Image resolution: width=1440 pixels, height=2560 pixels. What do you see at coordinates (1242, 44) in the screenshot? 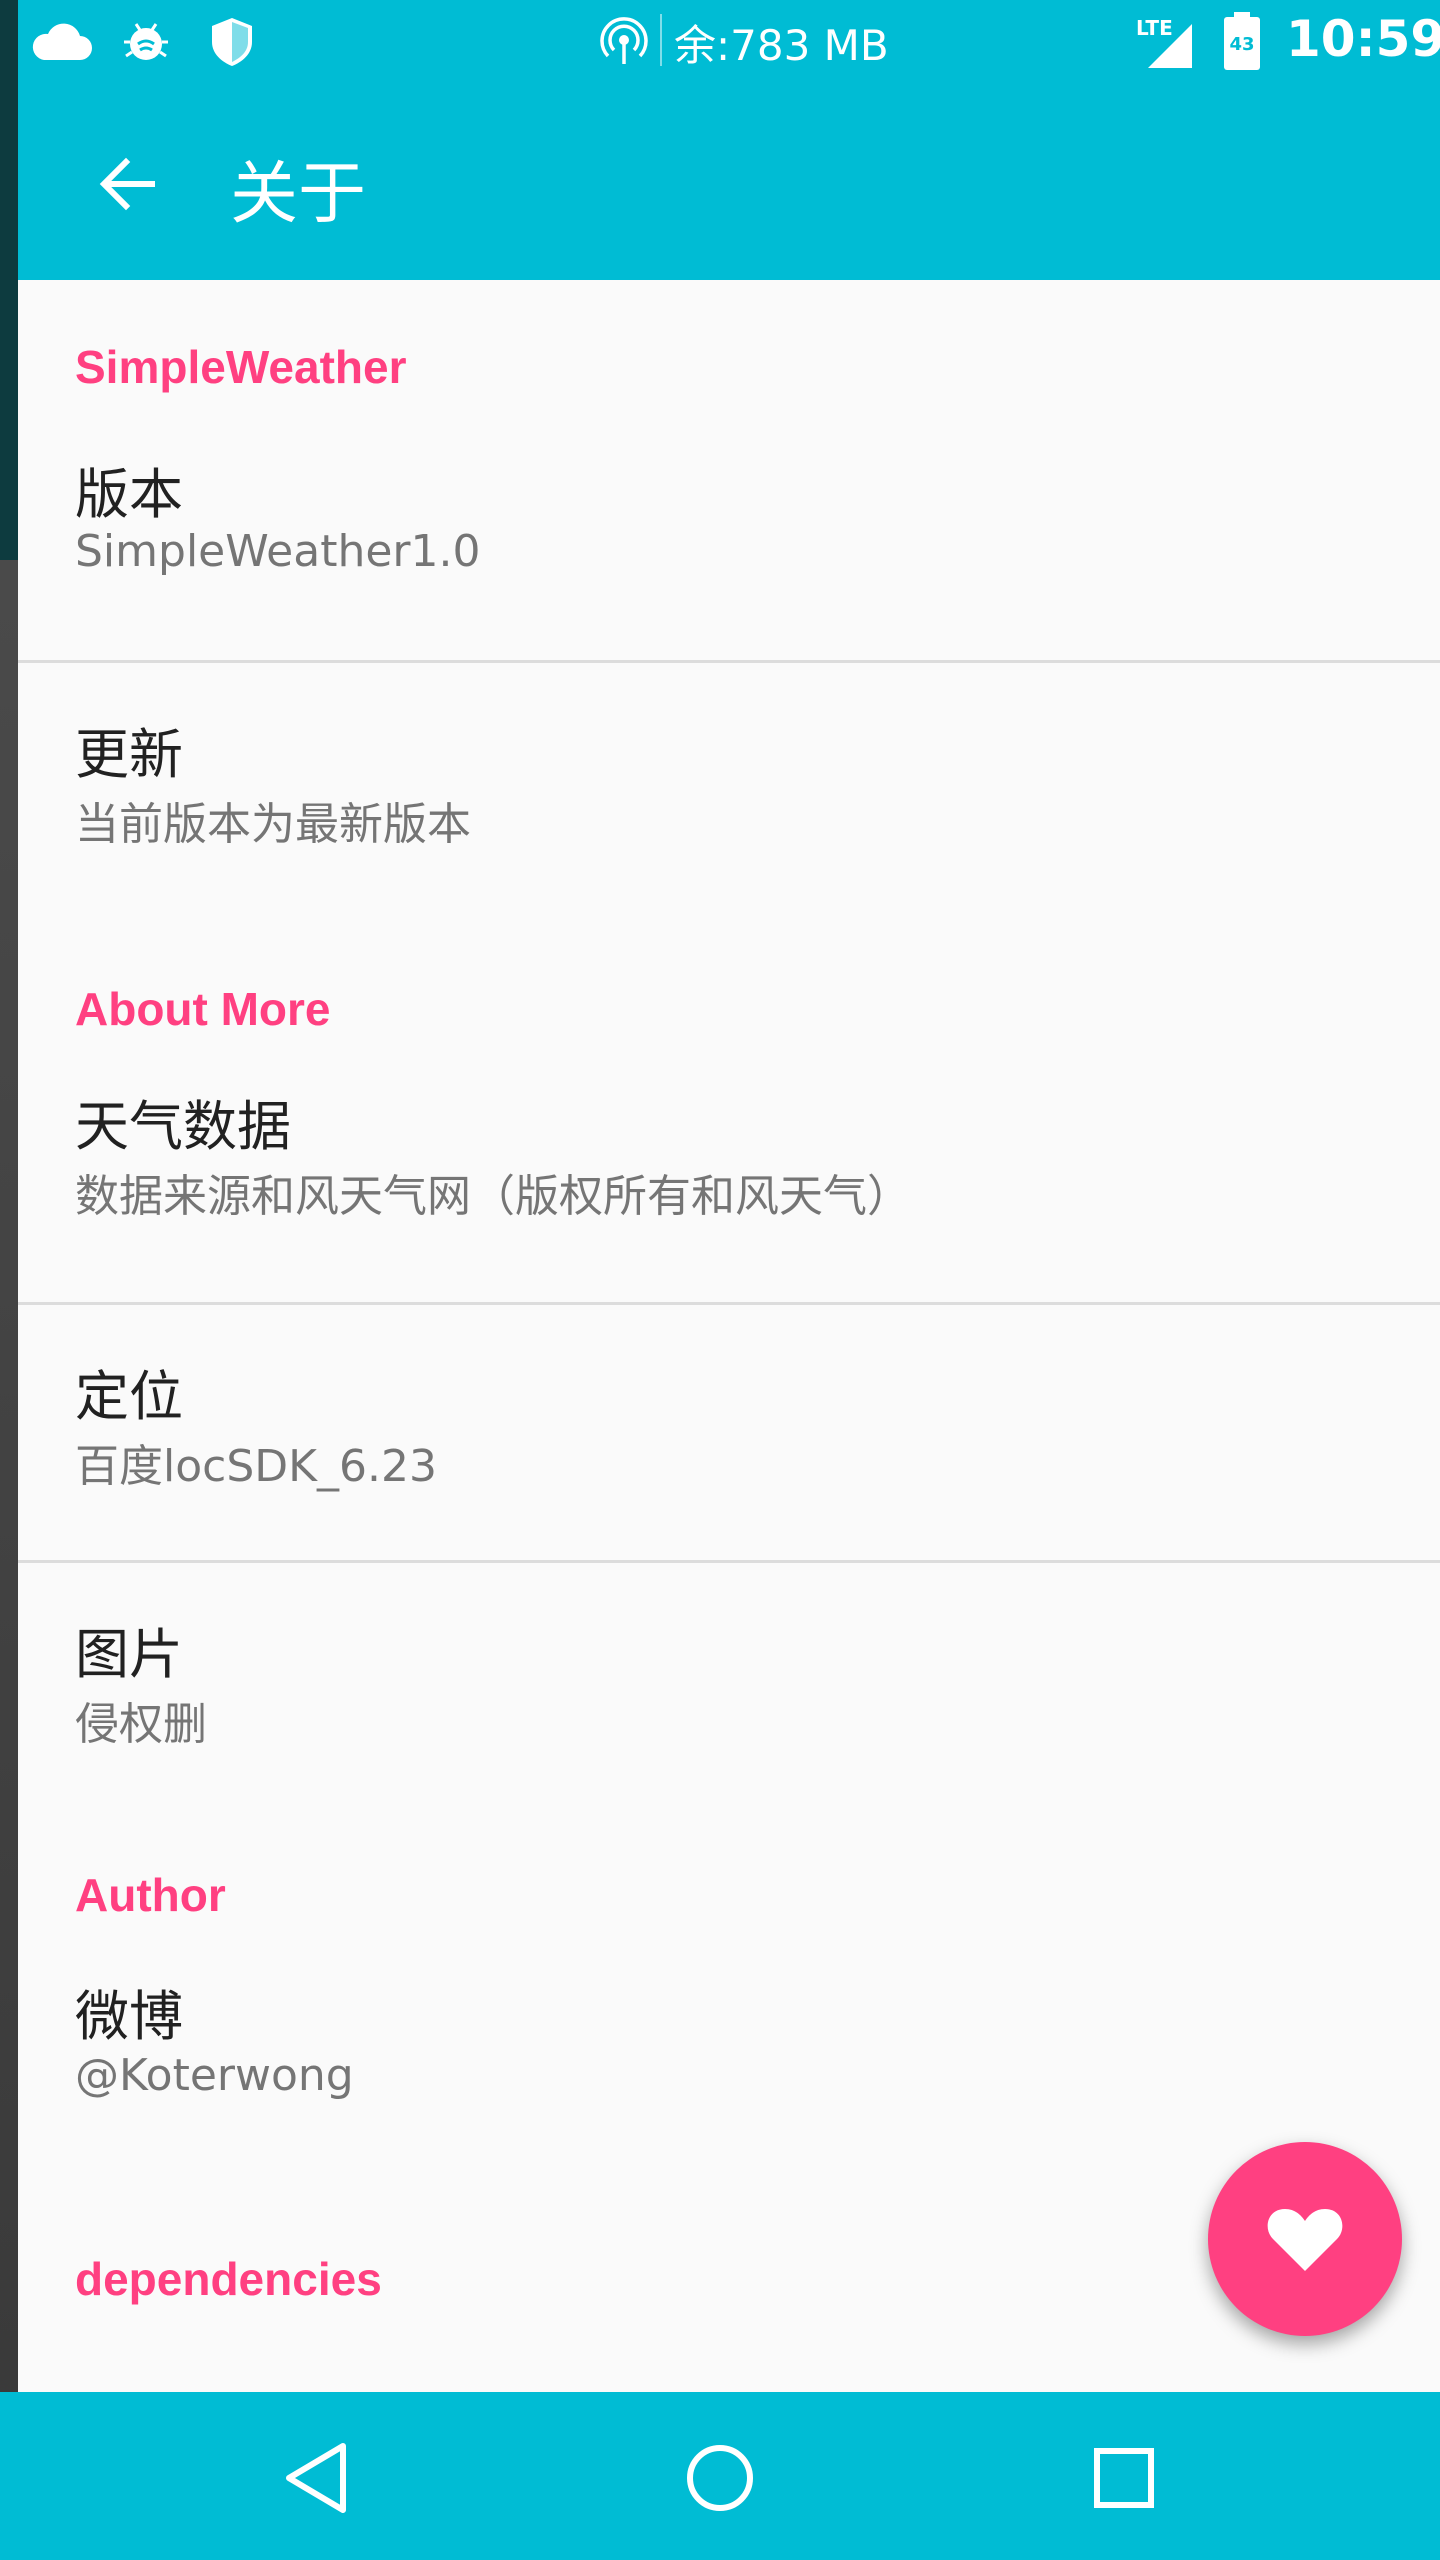
I see `battery-level: 43` at bounding box center [1242, 44].